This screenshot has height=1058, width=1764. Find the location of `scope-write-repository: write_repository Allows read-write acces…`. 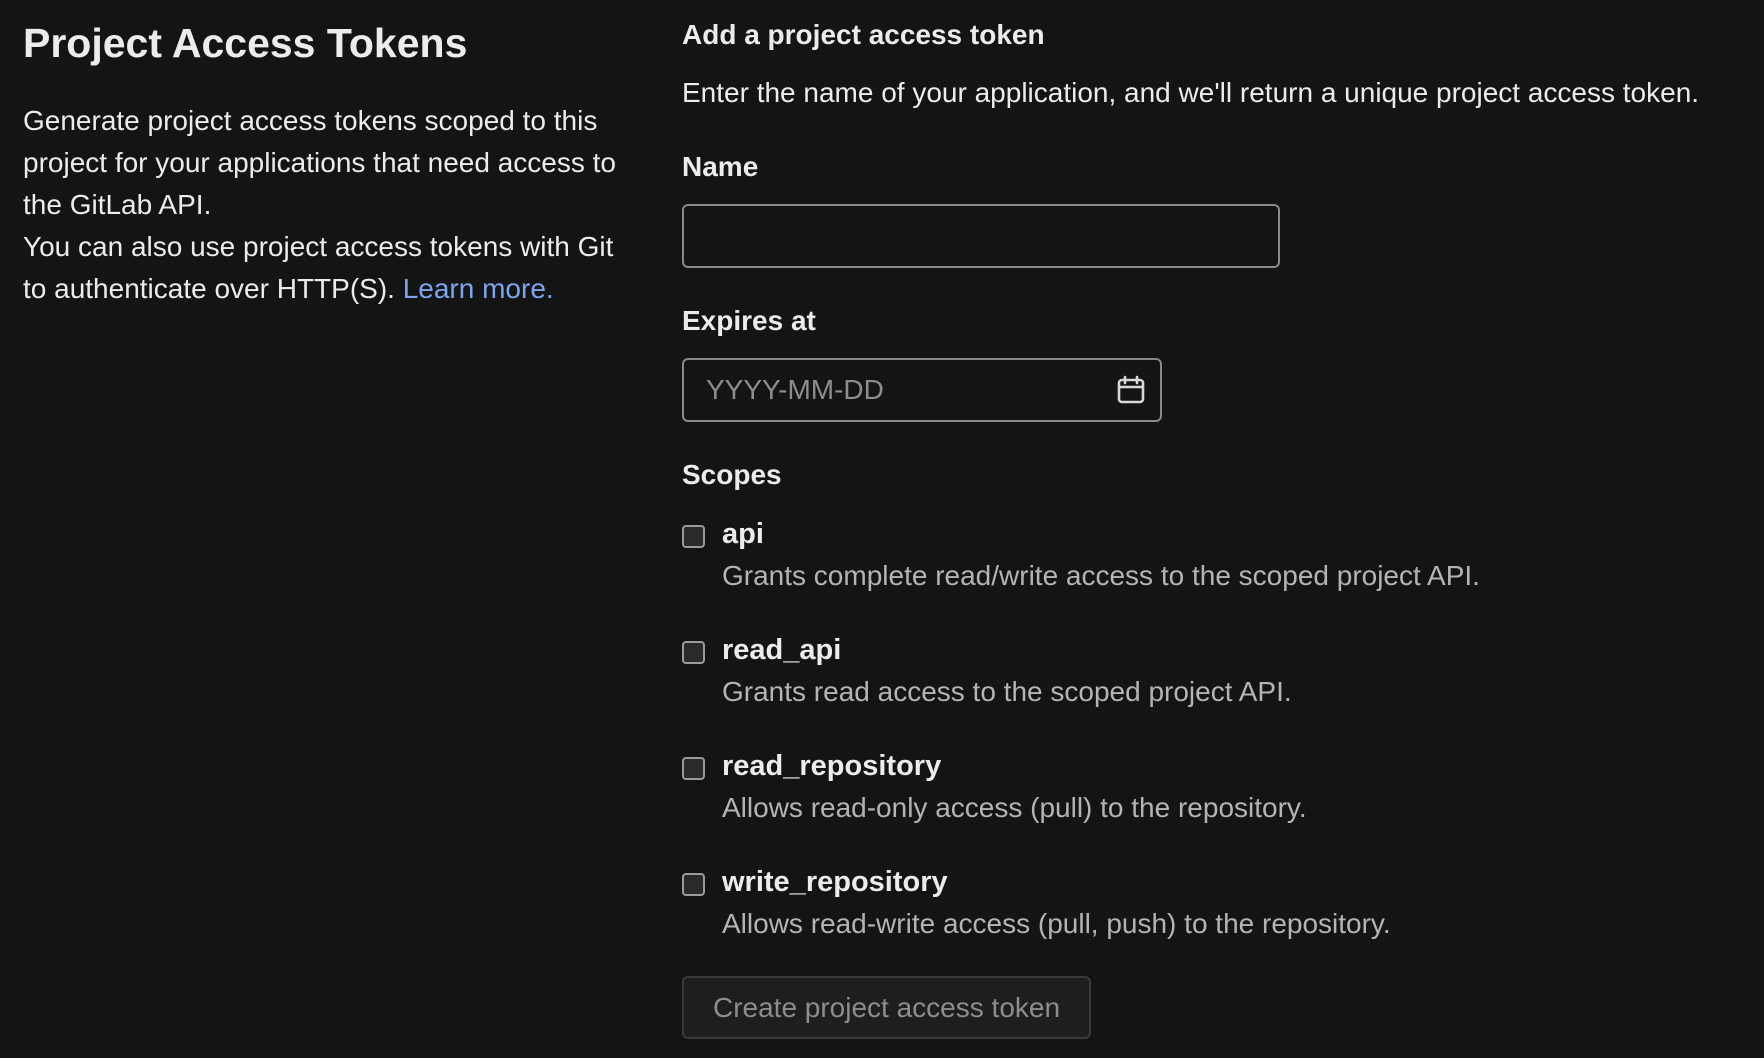

scope-write-repository: write_repository Allows read-write acces… is located at coordinates (1217, 913).